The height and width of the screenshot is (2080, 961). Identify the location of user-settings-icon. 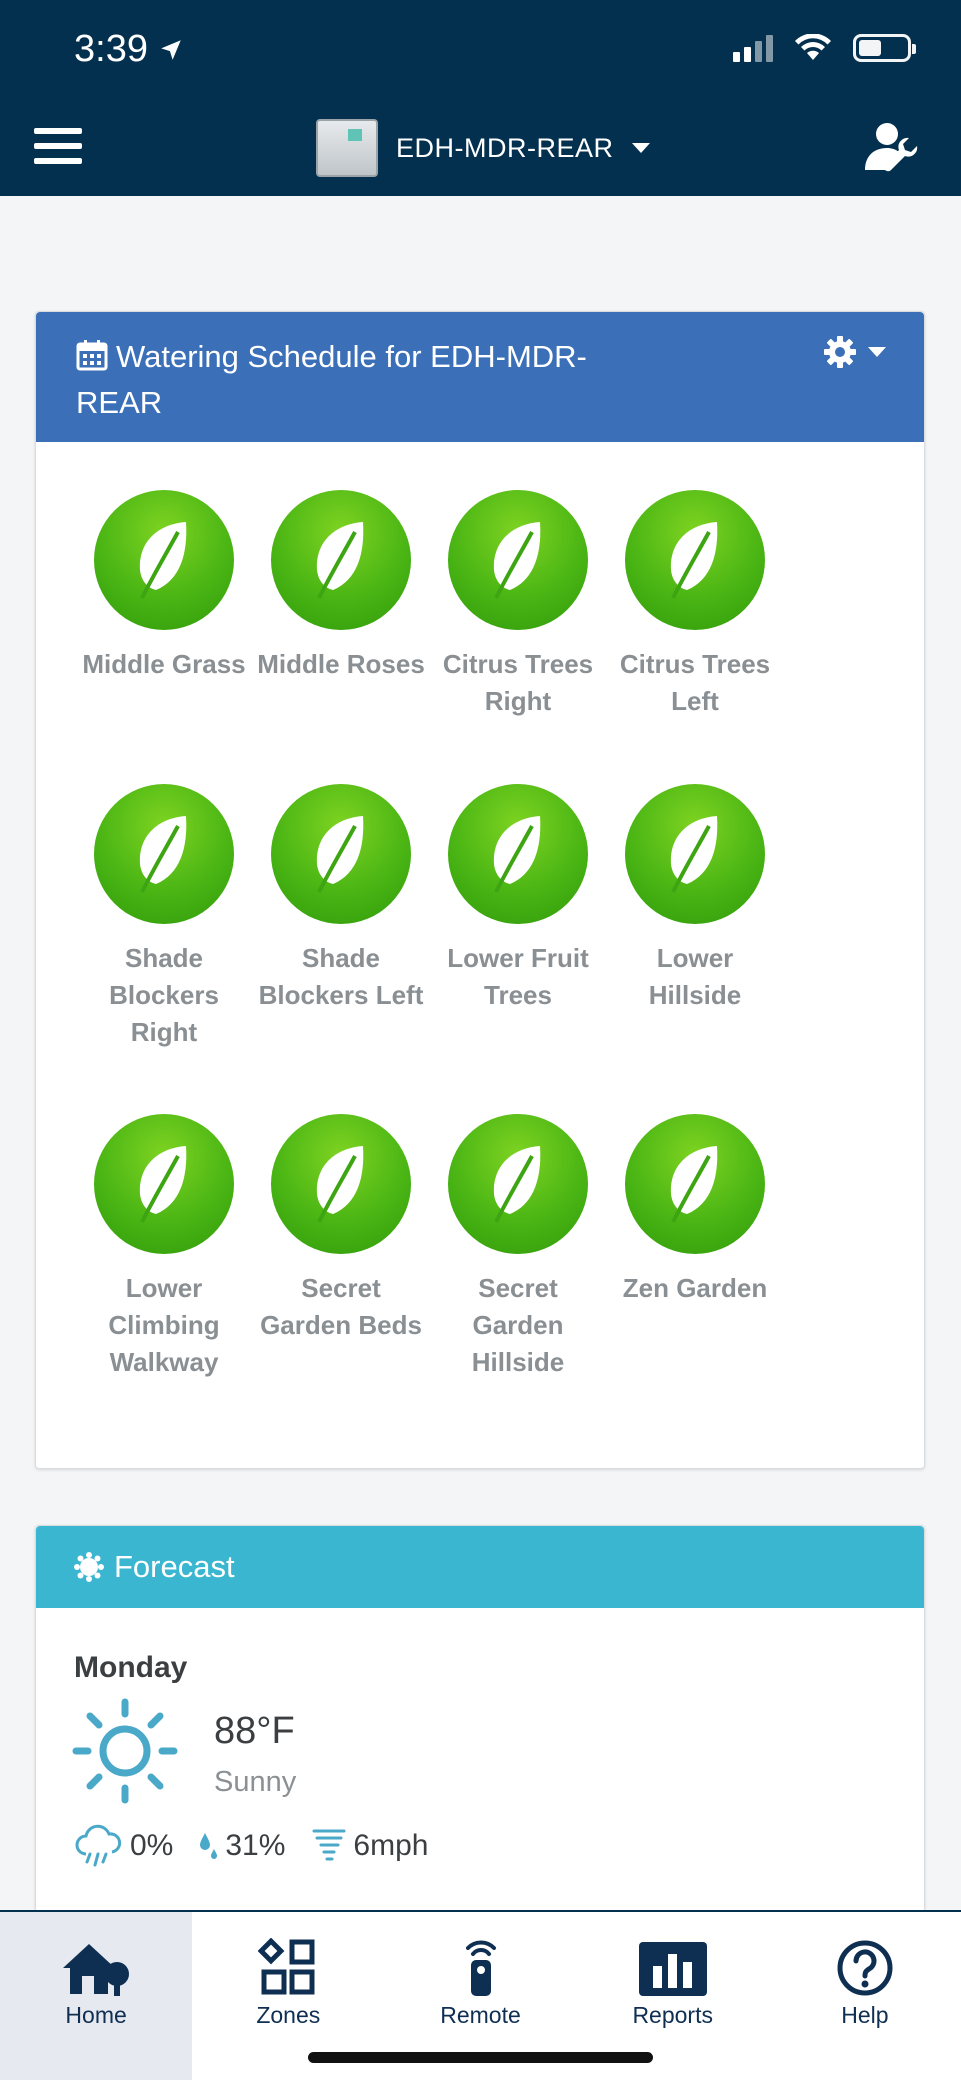
(892, 148).